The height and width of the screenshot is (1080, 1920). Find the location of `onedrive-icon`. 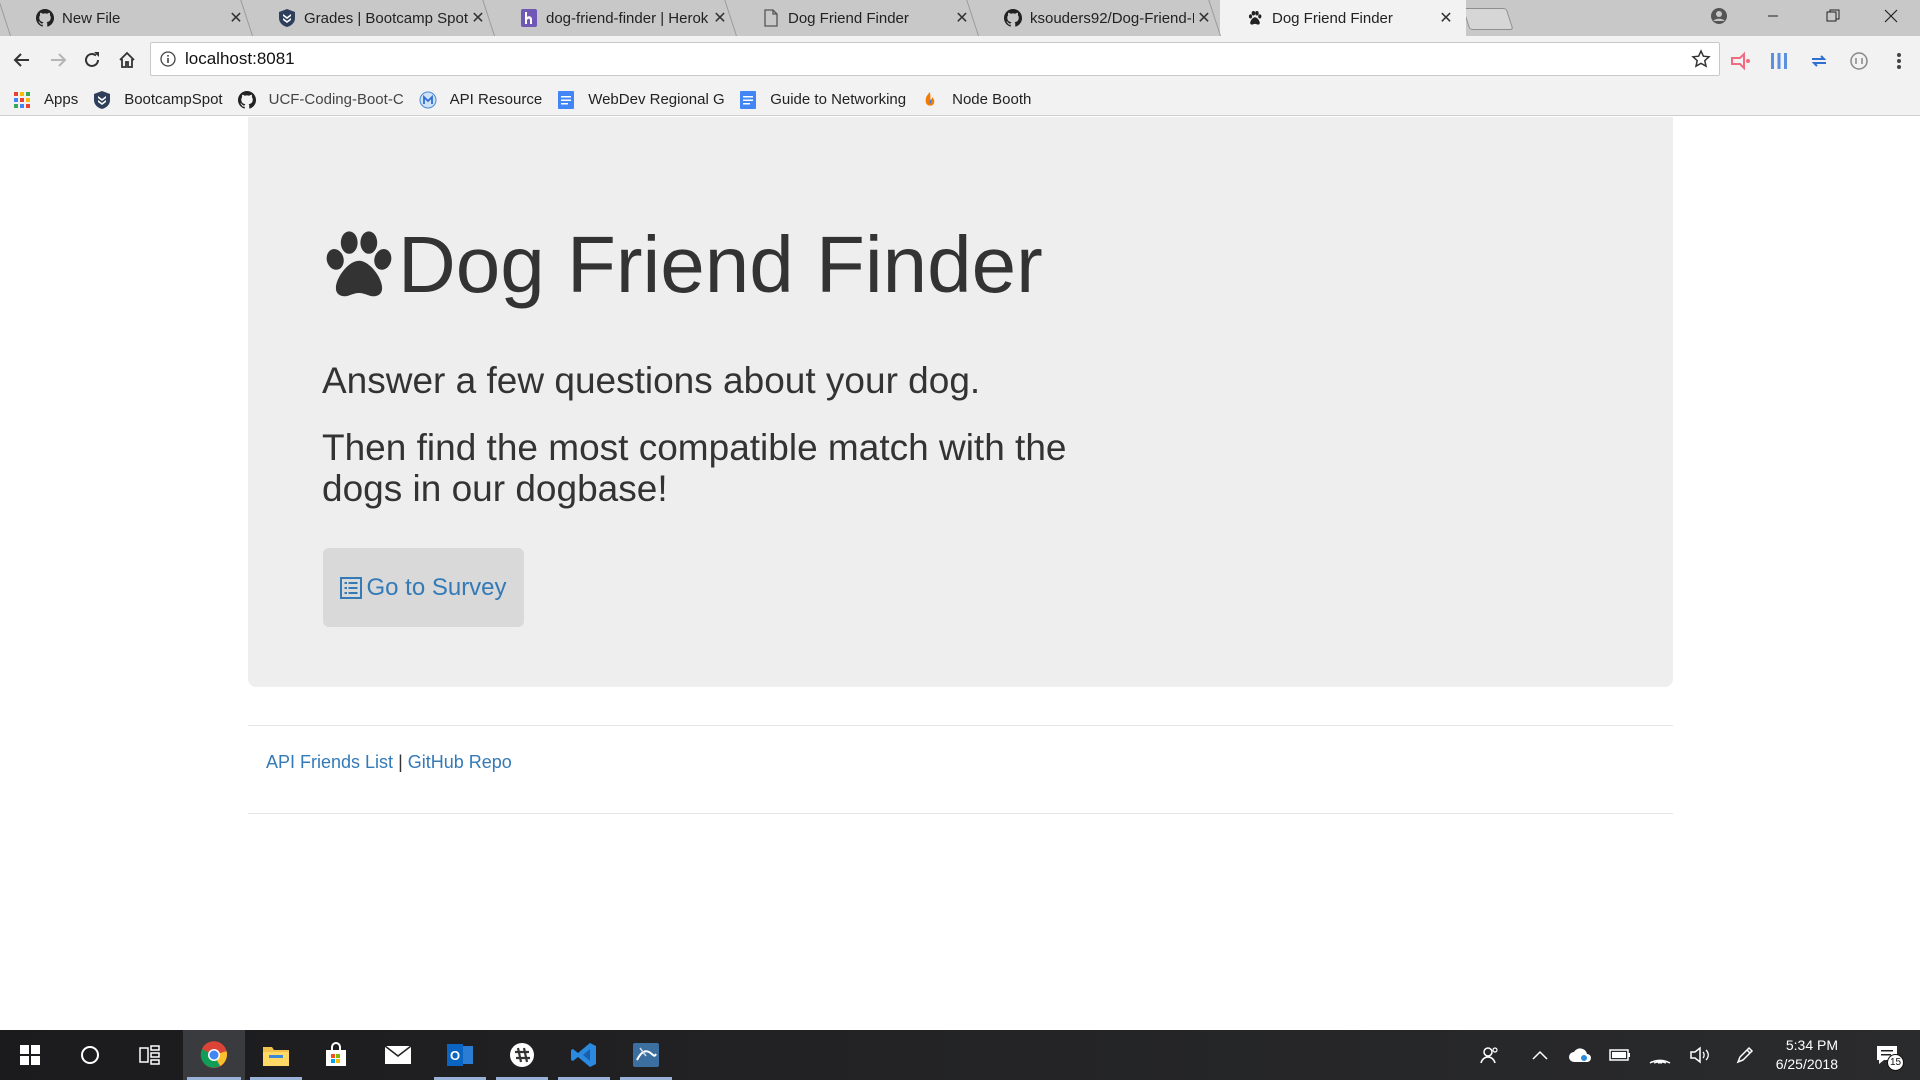

onedrive-icon is located at coordinates (1580, 1055).